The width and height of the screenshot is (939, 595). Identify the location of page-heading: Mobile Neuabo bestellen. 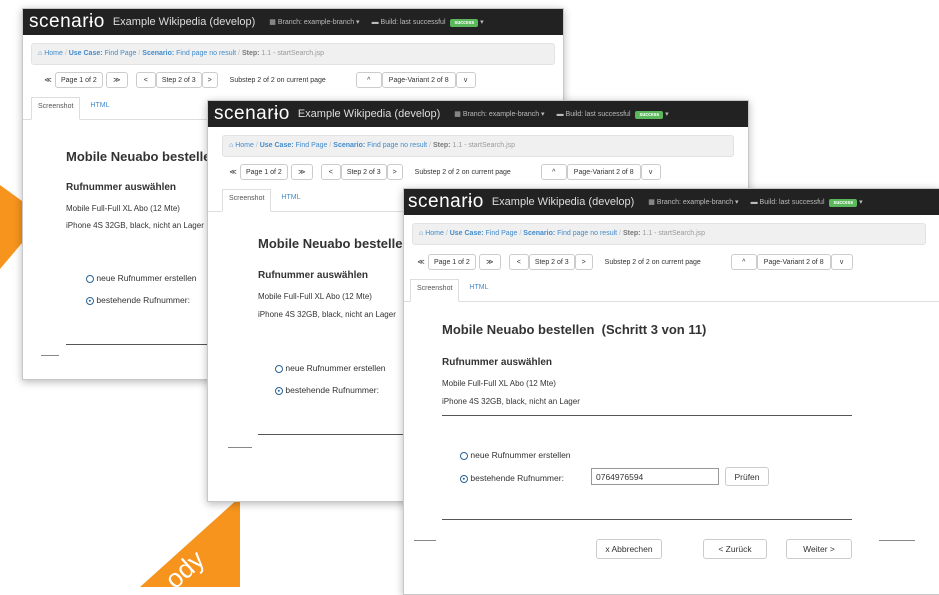
(334, 243).